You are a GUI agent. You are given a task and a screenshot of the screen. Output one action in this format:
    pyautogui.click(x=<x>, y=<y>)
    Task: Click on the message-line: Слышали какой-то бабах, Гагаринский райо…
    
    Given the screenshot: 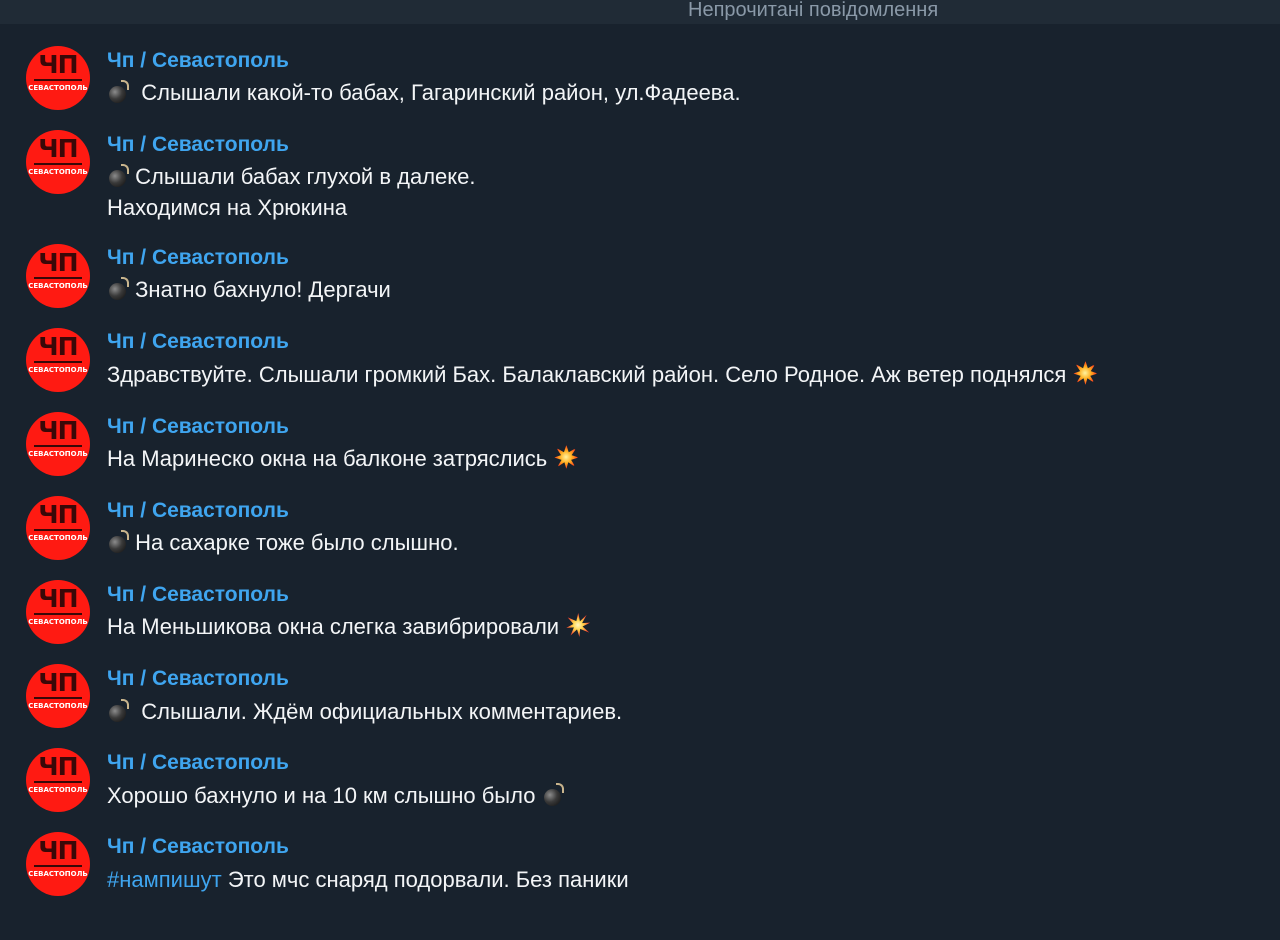 What is the action you would take?
    pyautogui.click(x=441, y=92)
    